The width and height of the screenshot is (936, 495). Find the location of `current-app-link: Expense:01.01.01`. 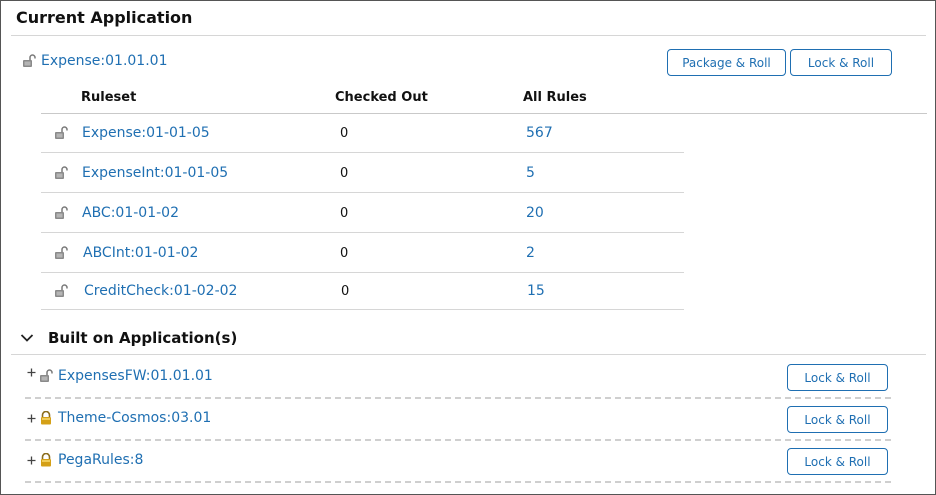

current-app-link: Expense:01.01.01 is located at coordinates (104, 61).